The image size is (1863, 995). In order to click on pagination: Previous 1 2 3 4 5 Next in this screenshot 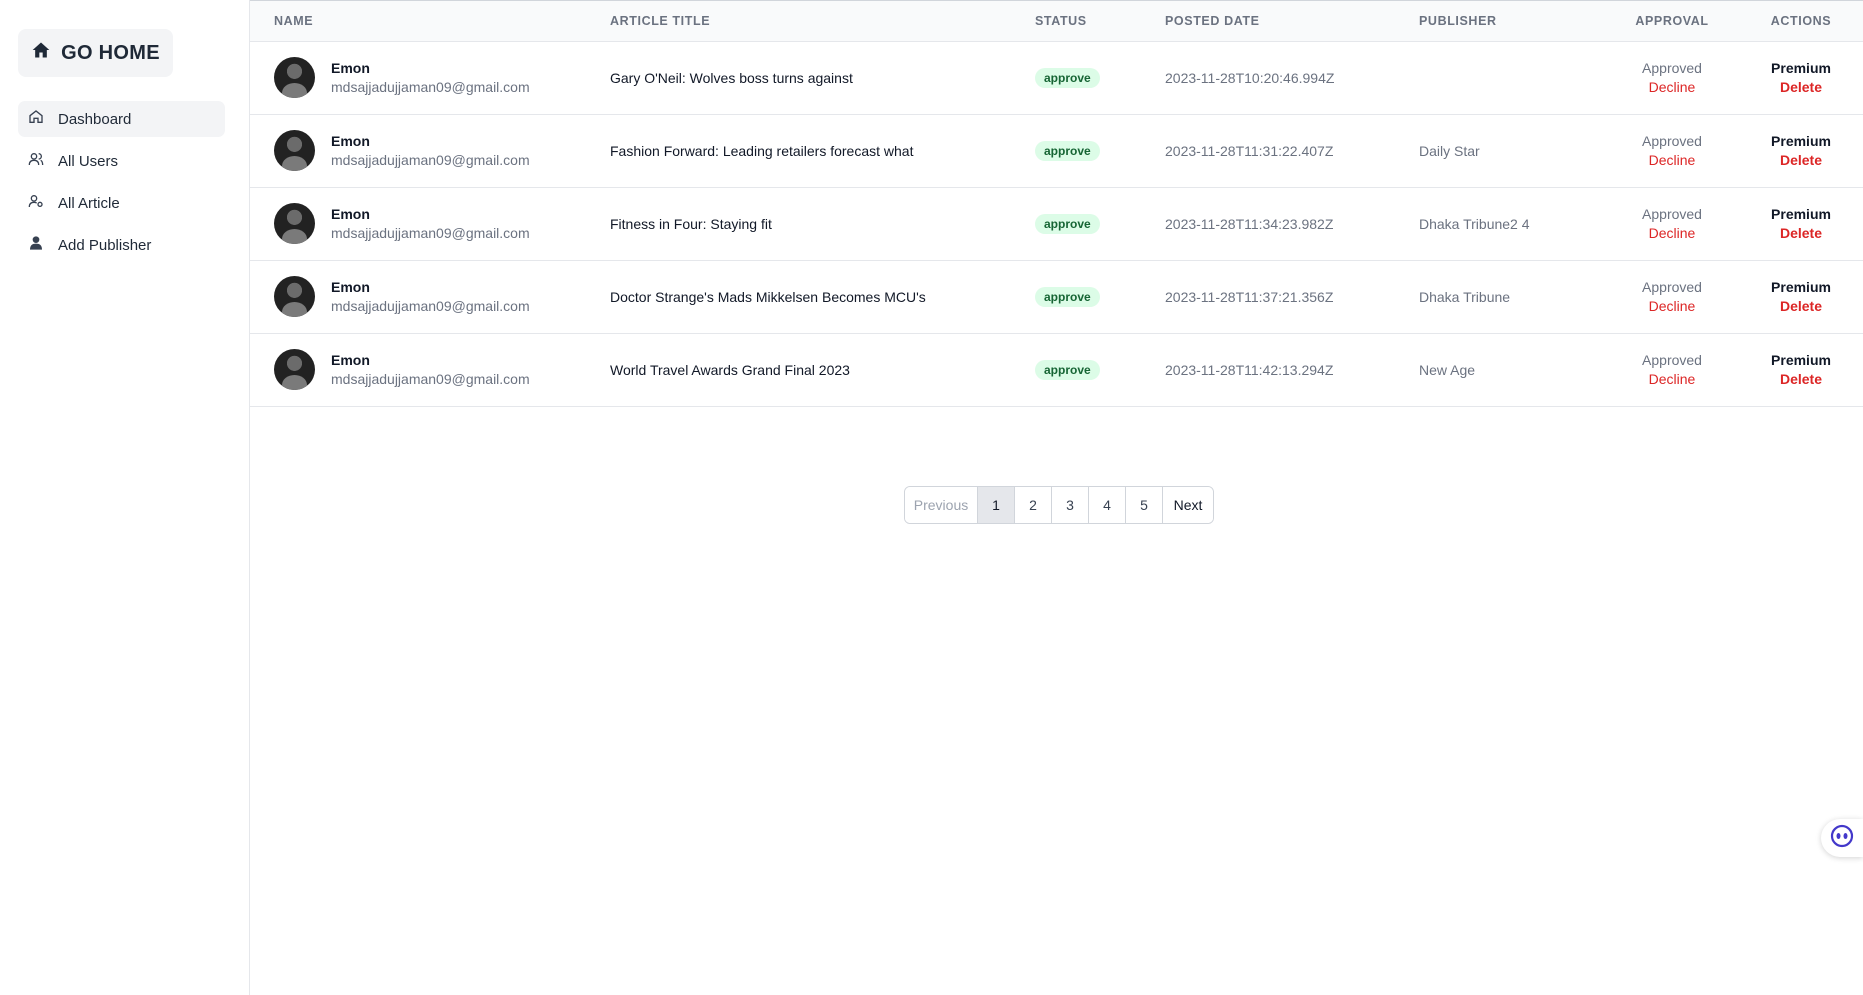, I will do `click(1059, 505)`.